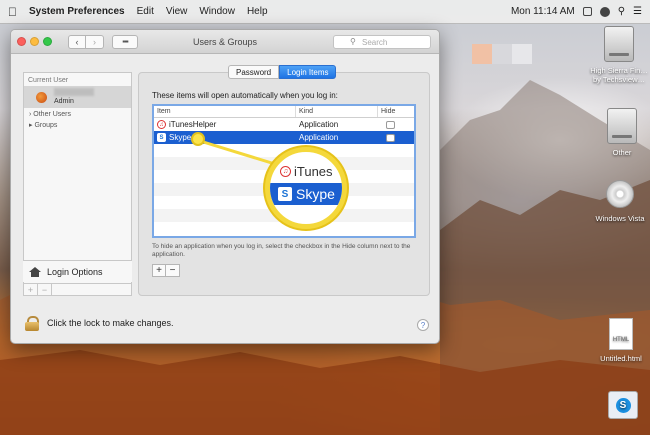 The width and height of the screenshot is (650, 435). What do you see at coordinates (177, 11) in the screenshot?
I see `menu-view: View` at bounding box center [177, 11].